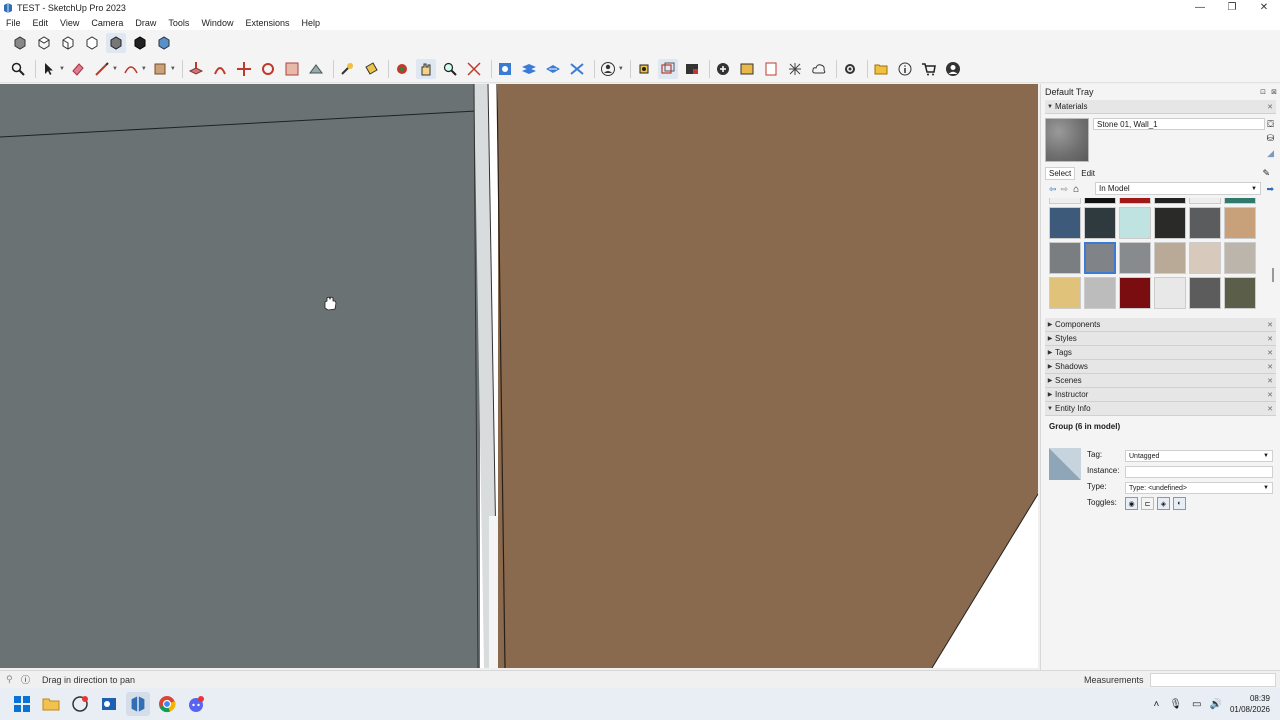 This screenshot has width=1280, height=720. Describe the element at coordinates (92, 43) in the screenshot. I see `right-view-button` at that location.